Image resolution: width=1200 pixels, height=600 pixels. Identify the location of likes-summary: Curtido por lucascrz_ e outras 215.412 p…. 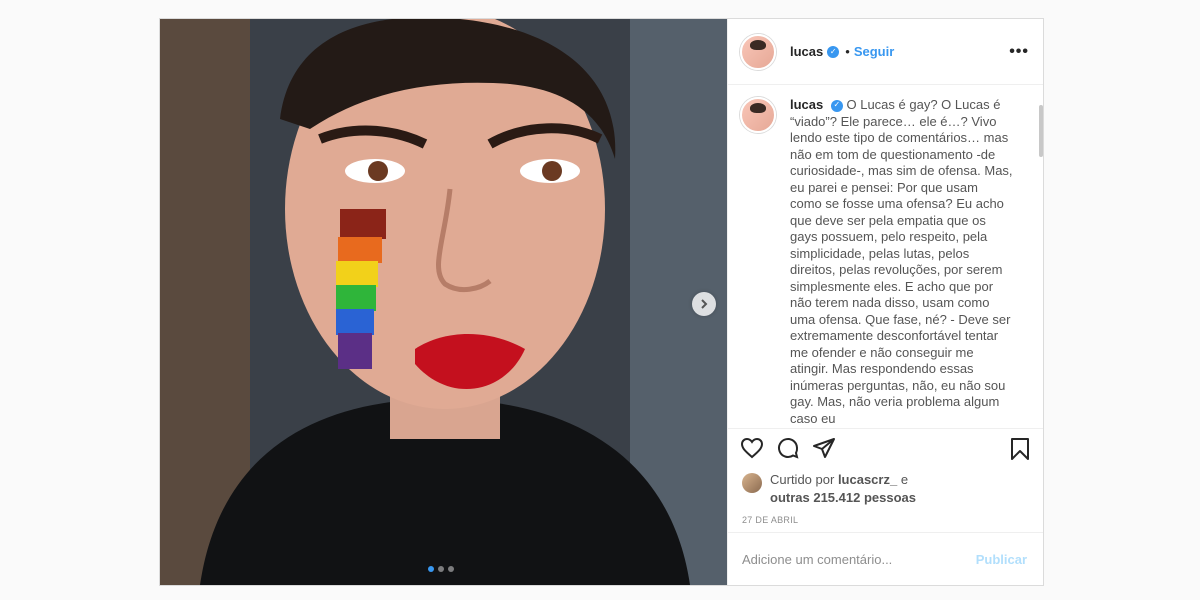
(885, 487).